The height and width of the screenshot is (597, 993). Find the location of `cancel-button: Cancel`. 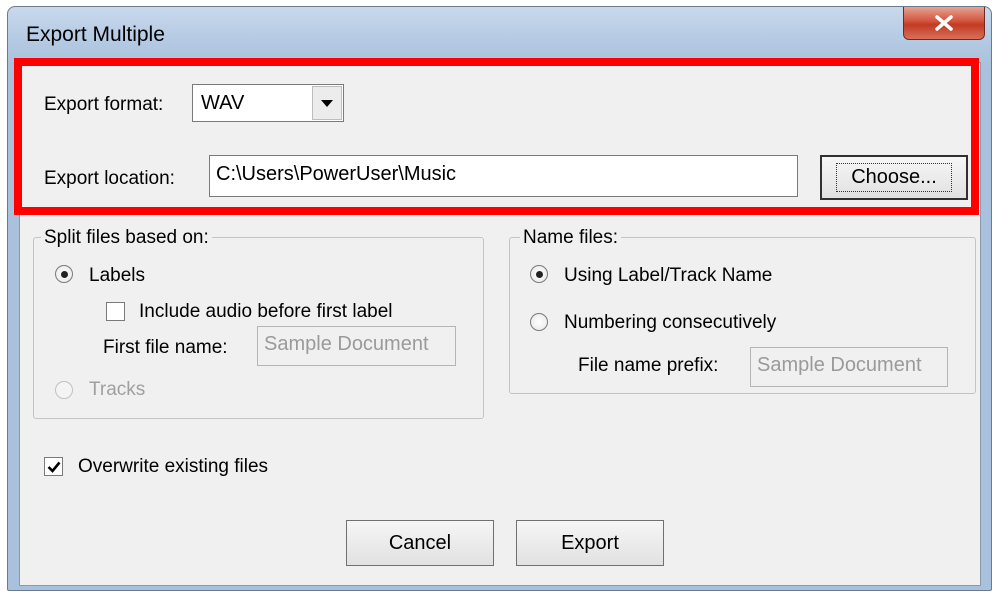

cancel-button: Cancel is located at coordinates (420, 543).